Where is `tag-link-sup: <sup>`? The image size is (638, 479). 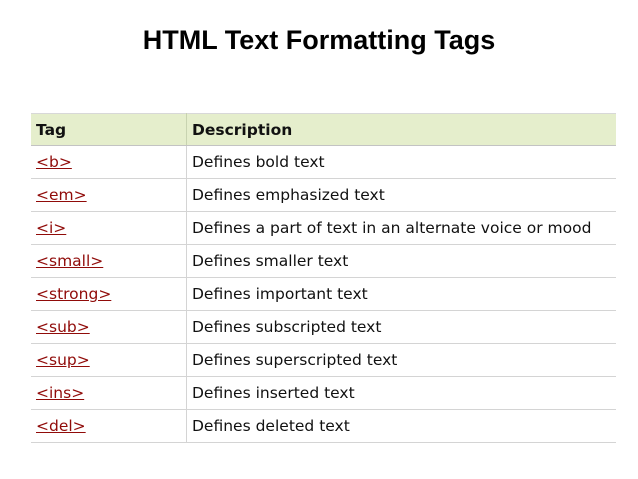
tag-link-sup: <sup> is located at coordinates (63, 360).